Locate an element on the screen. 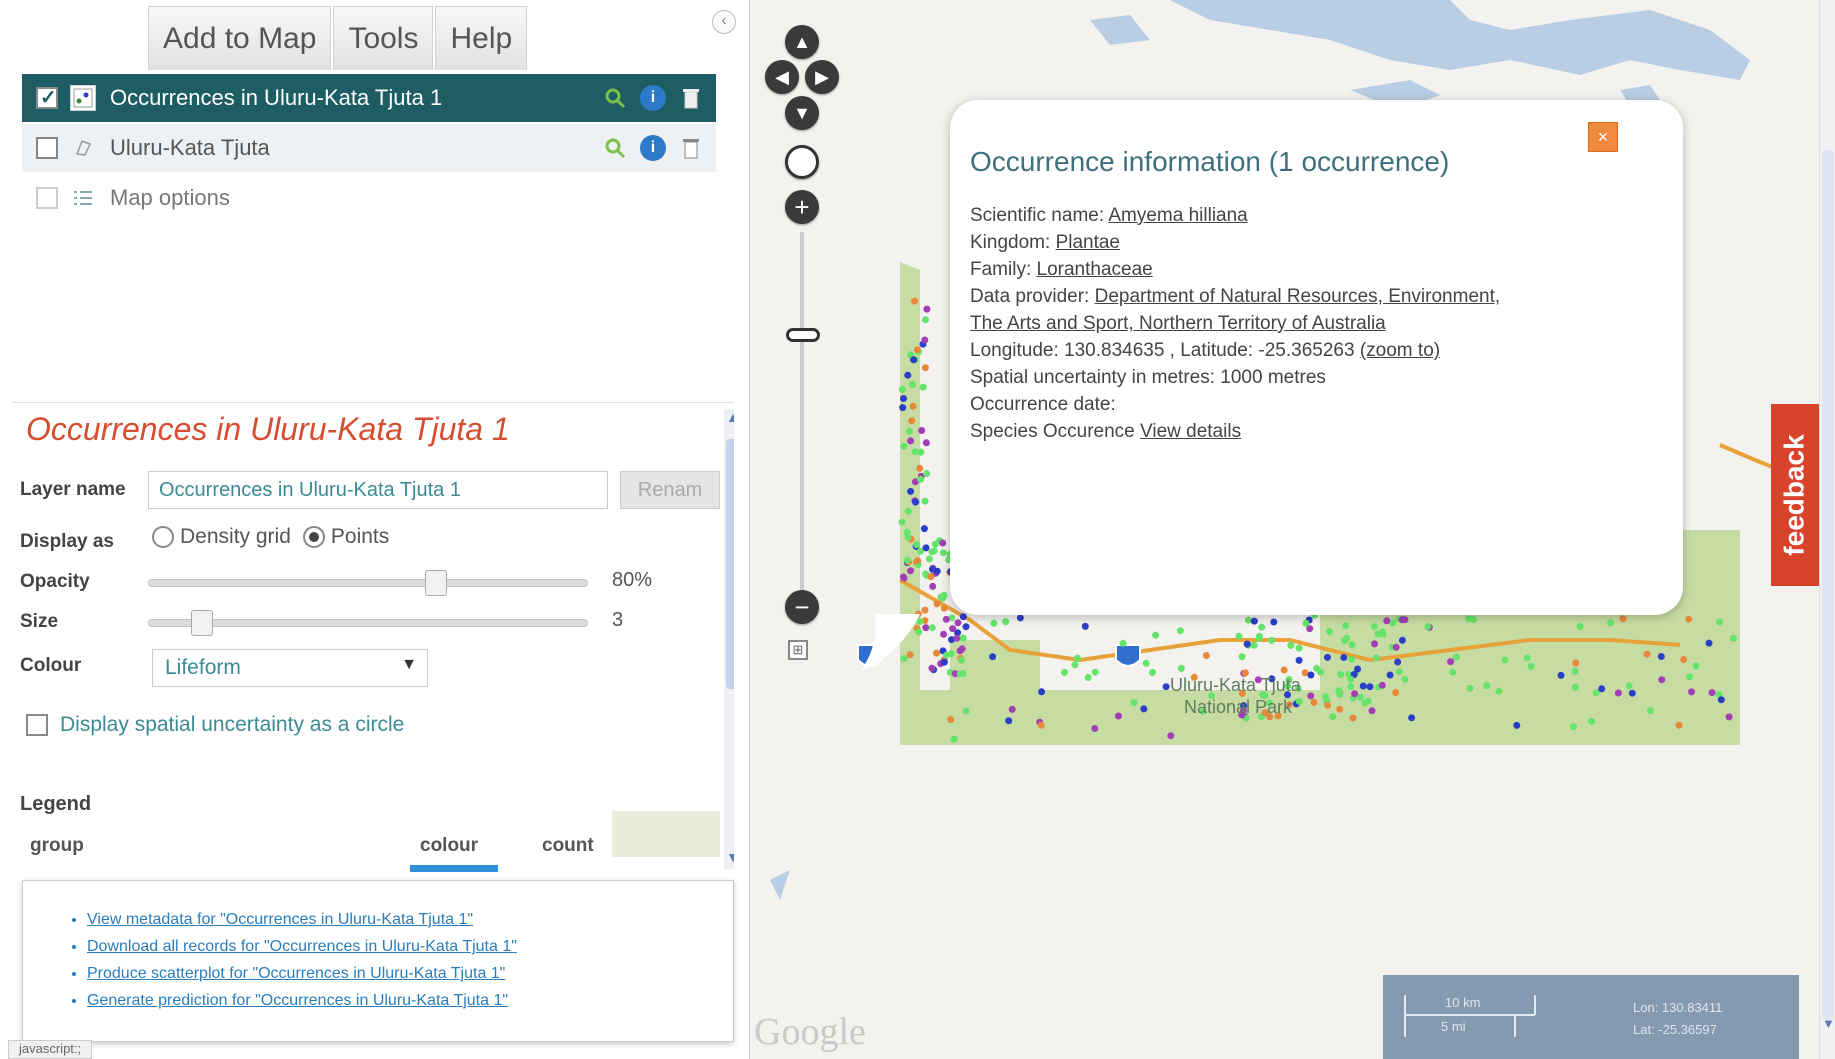 This screenshot has width=1835, height=1059. chevron-left-icon: ‹ is located at coordinates (724, 22).